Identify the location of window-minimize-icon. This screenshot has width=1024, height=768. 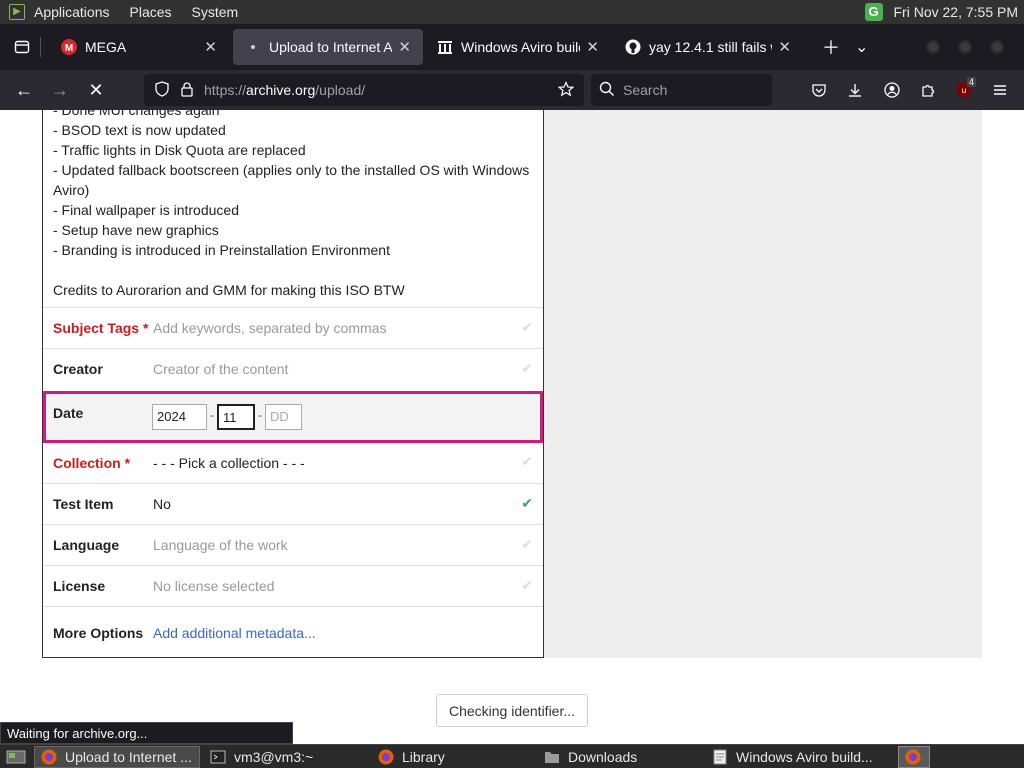
(933, 47).